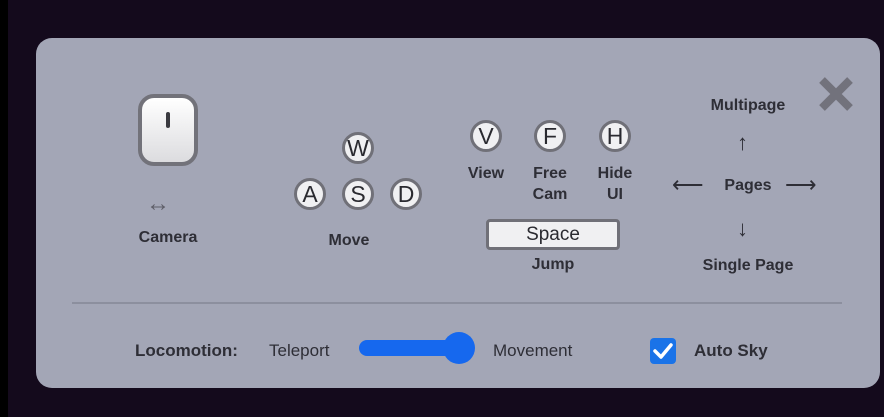 This screenshot has height=417, width=884. Describe the element at coordinates (550, 136) in the screenshot. I see `key-f: F` at that location.